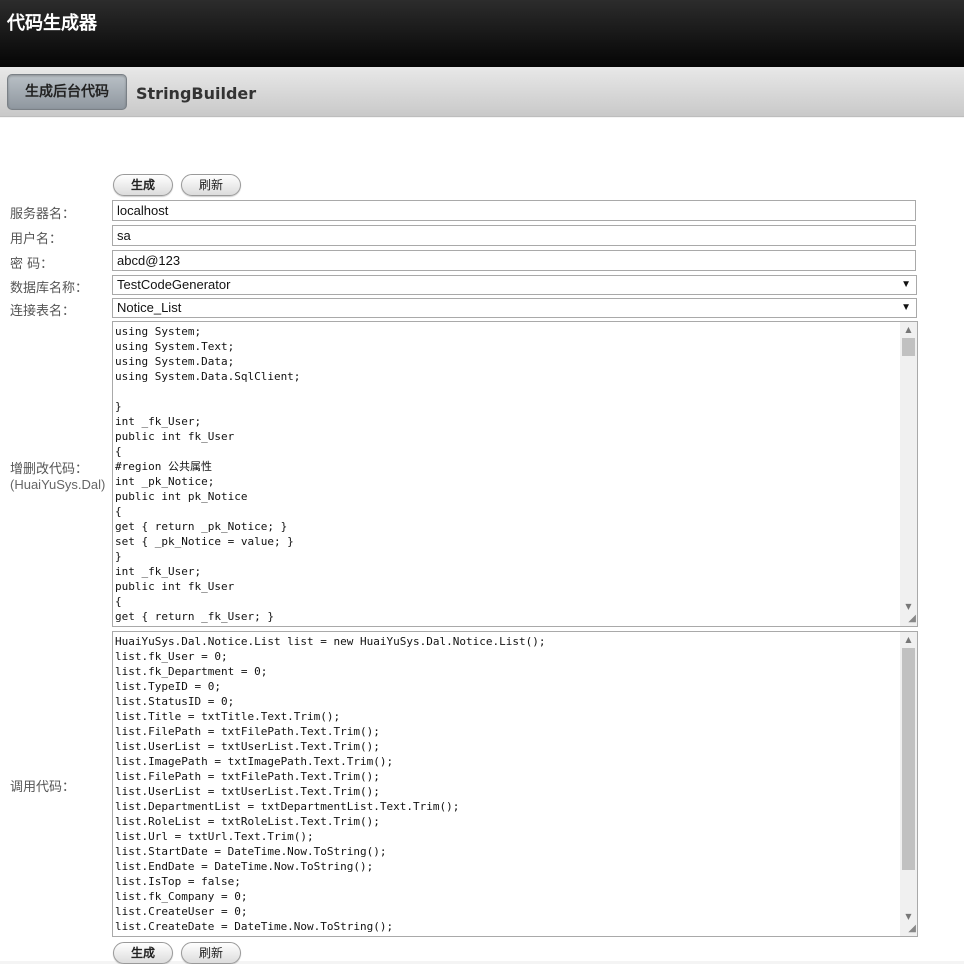 The width and height of the screenshot is (964, 964). Describe the element at coordinates (514, 210) in the screenshot. I see `server-input: localhost` at that location.